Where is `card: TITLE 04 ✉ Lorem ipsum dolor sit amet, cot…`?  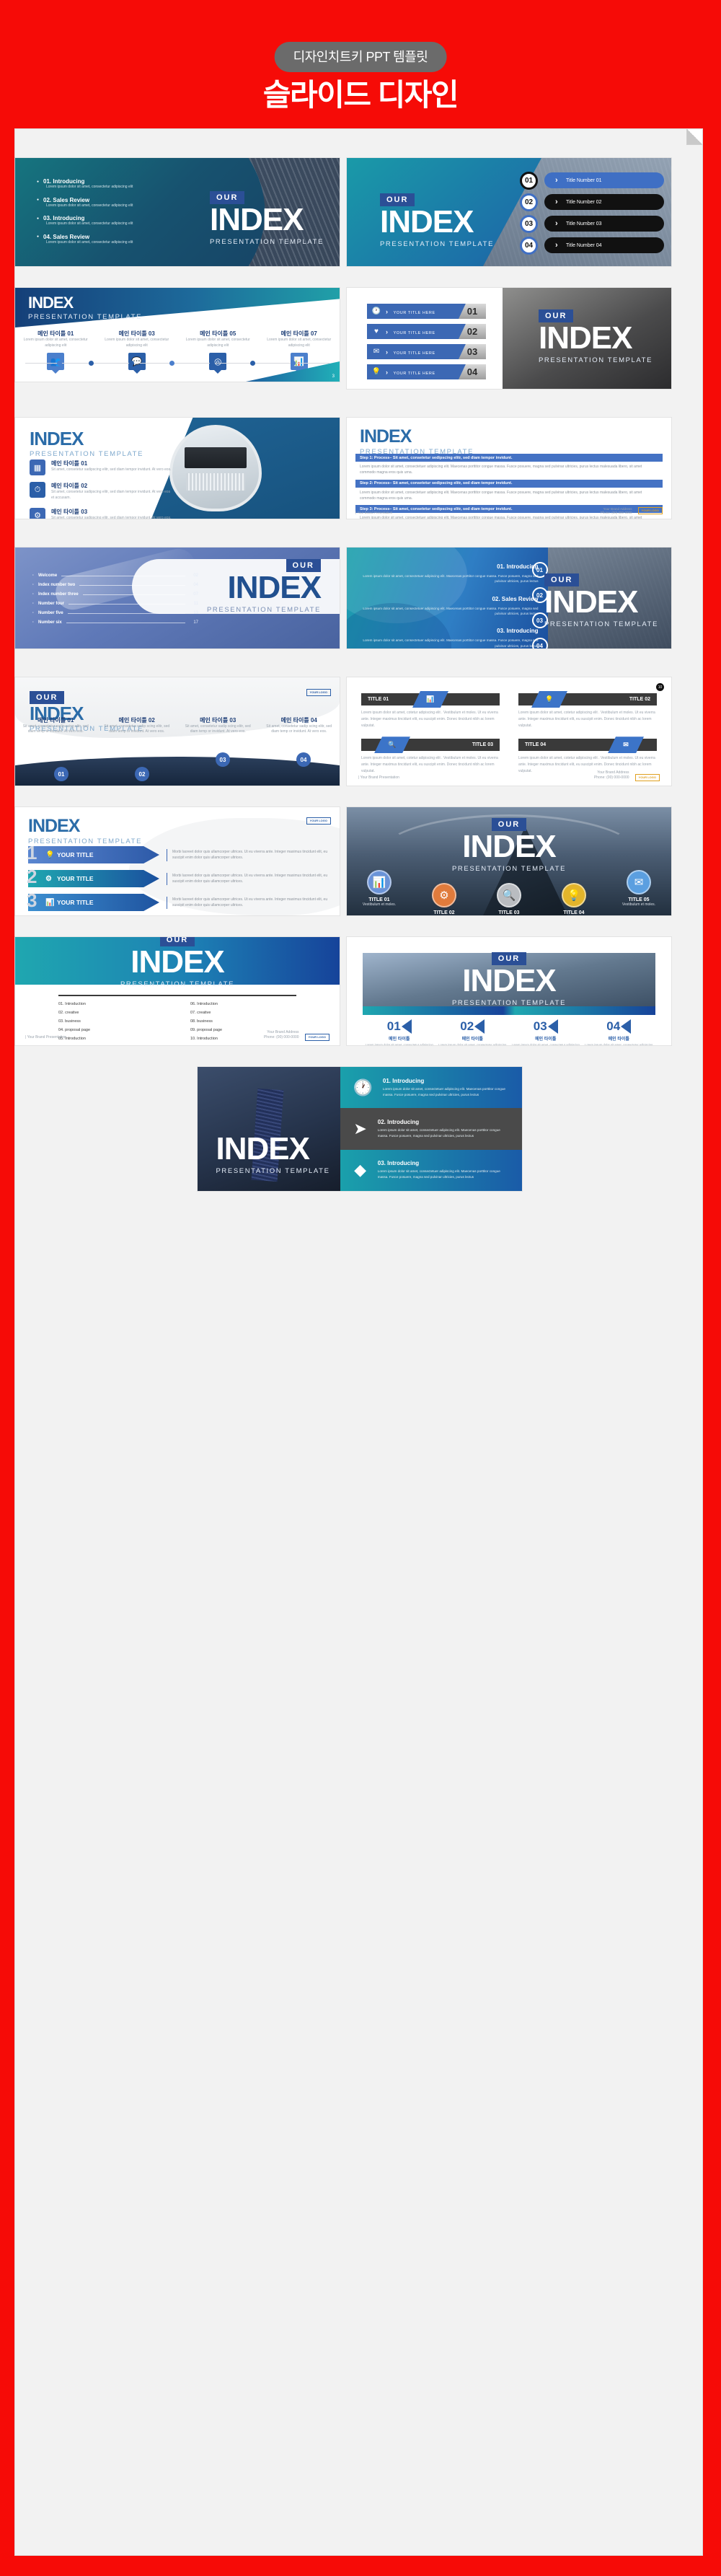
card: TITLE 04 ✉ Lorem ipsum dolor sit amet, cot… is located at coordinates (587, 755).